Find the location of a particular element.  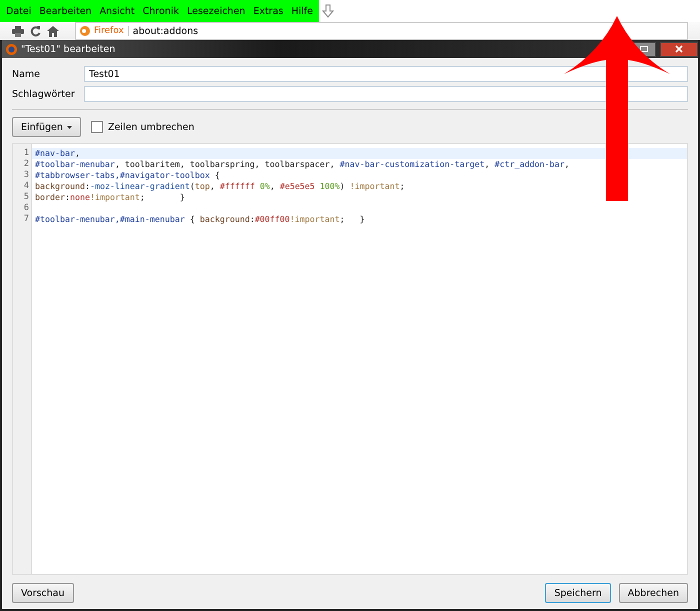

site-identity: Firefox is located at coordinates (111, 31).